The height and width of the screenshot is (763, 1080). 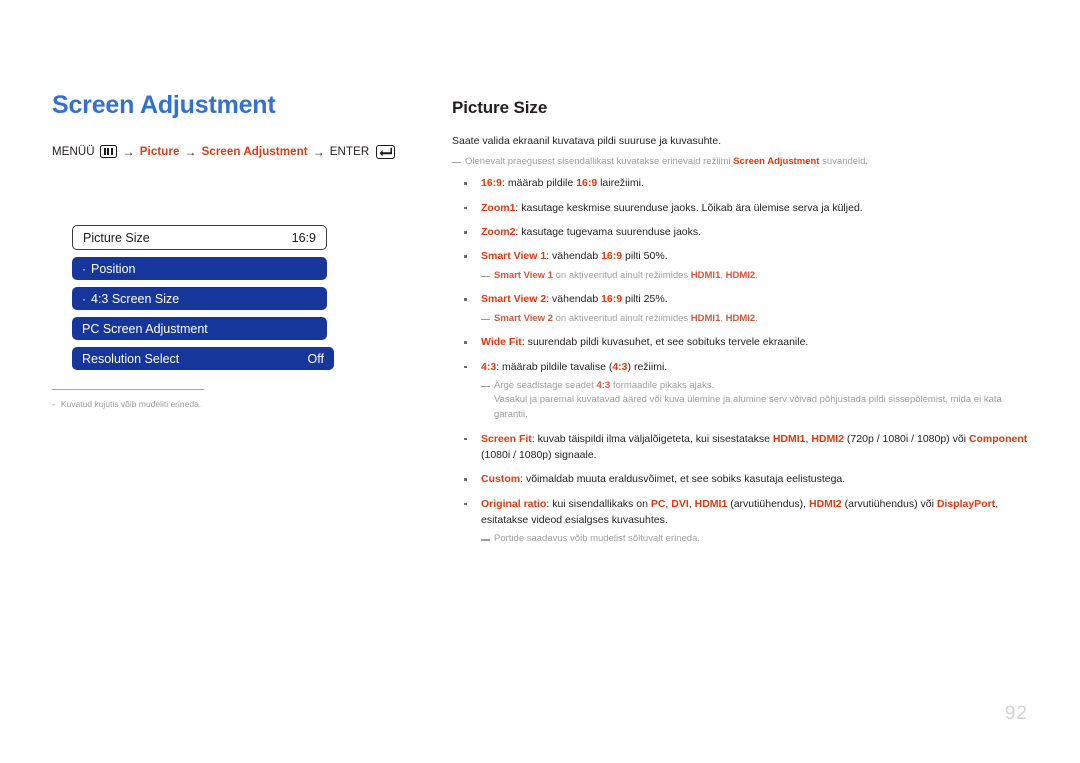 I want to click on osd-label: · Position, so click(x=108, y=269).